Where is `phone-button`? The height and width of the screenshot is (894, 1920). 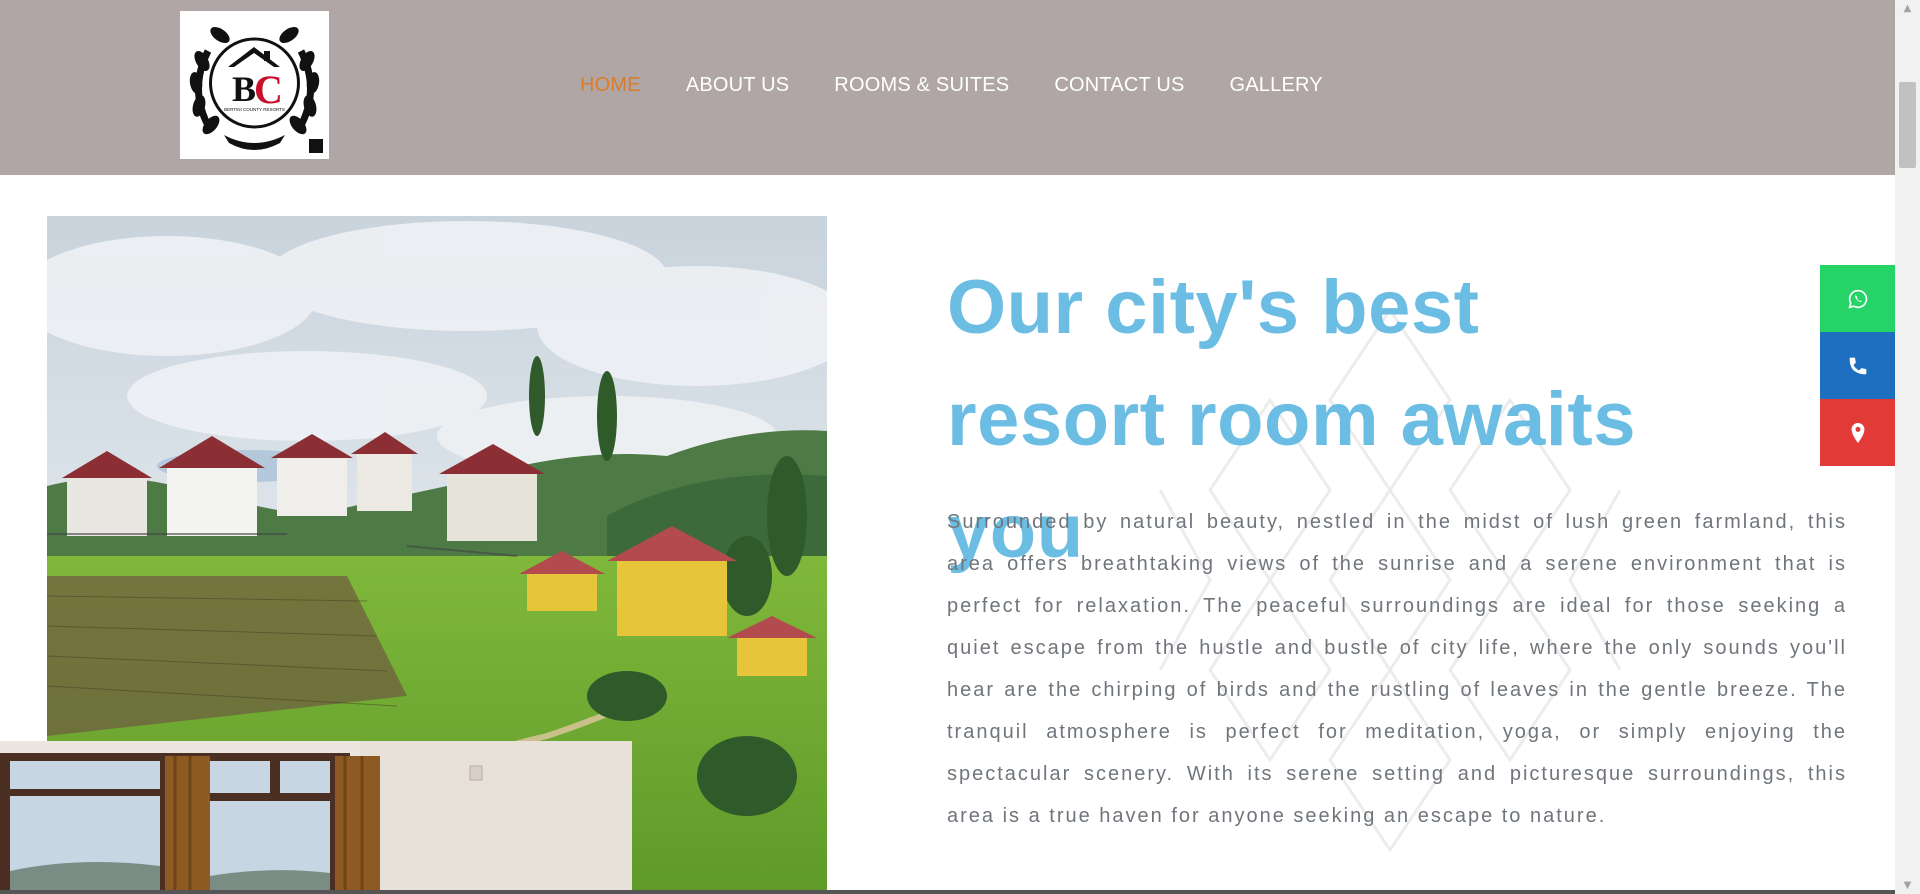
phone-button is located at coordinates (1857, 365).